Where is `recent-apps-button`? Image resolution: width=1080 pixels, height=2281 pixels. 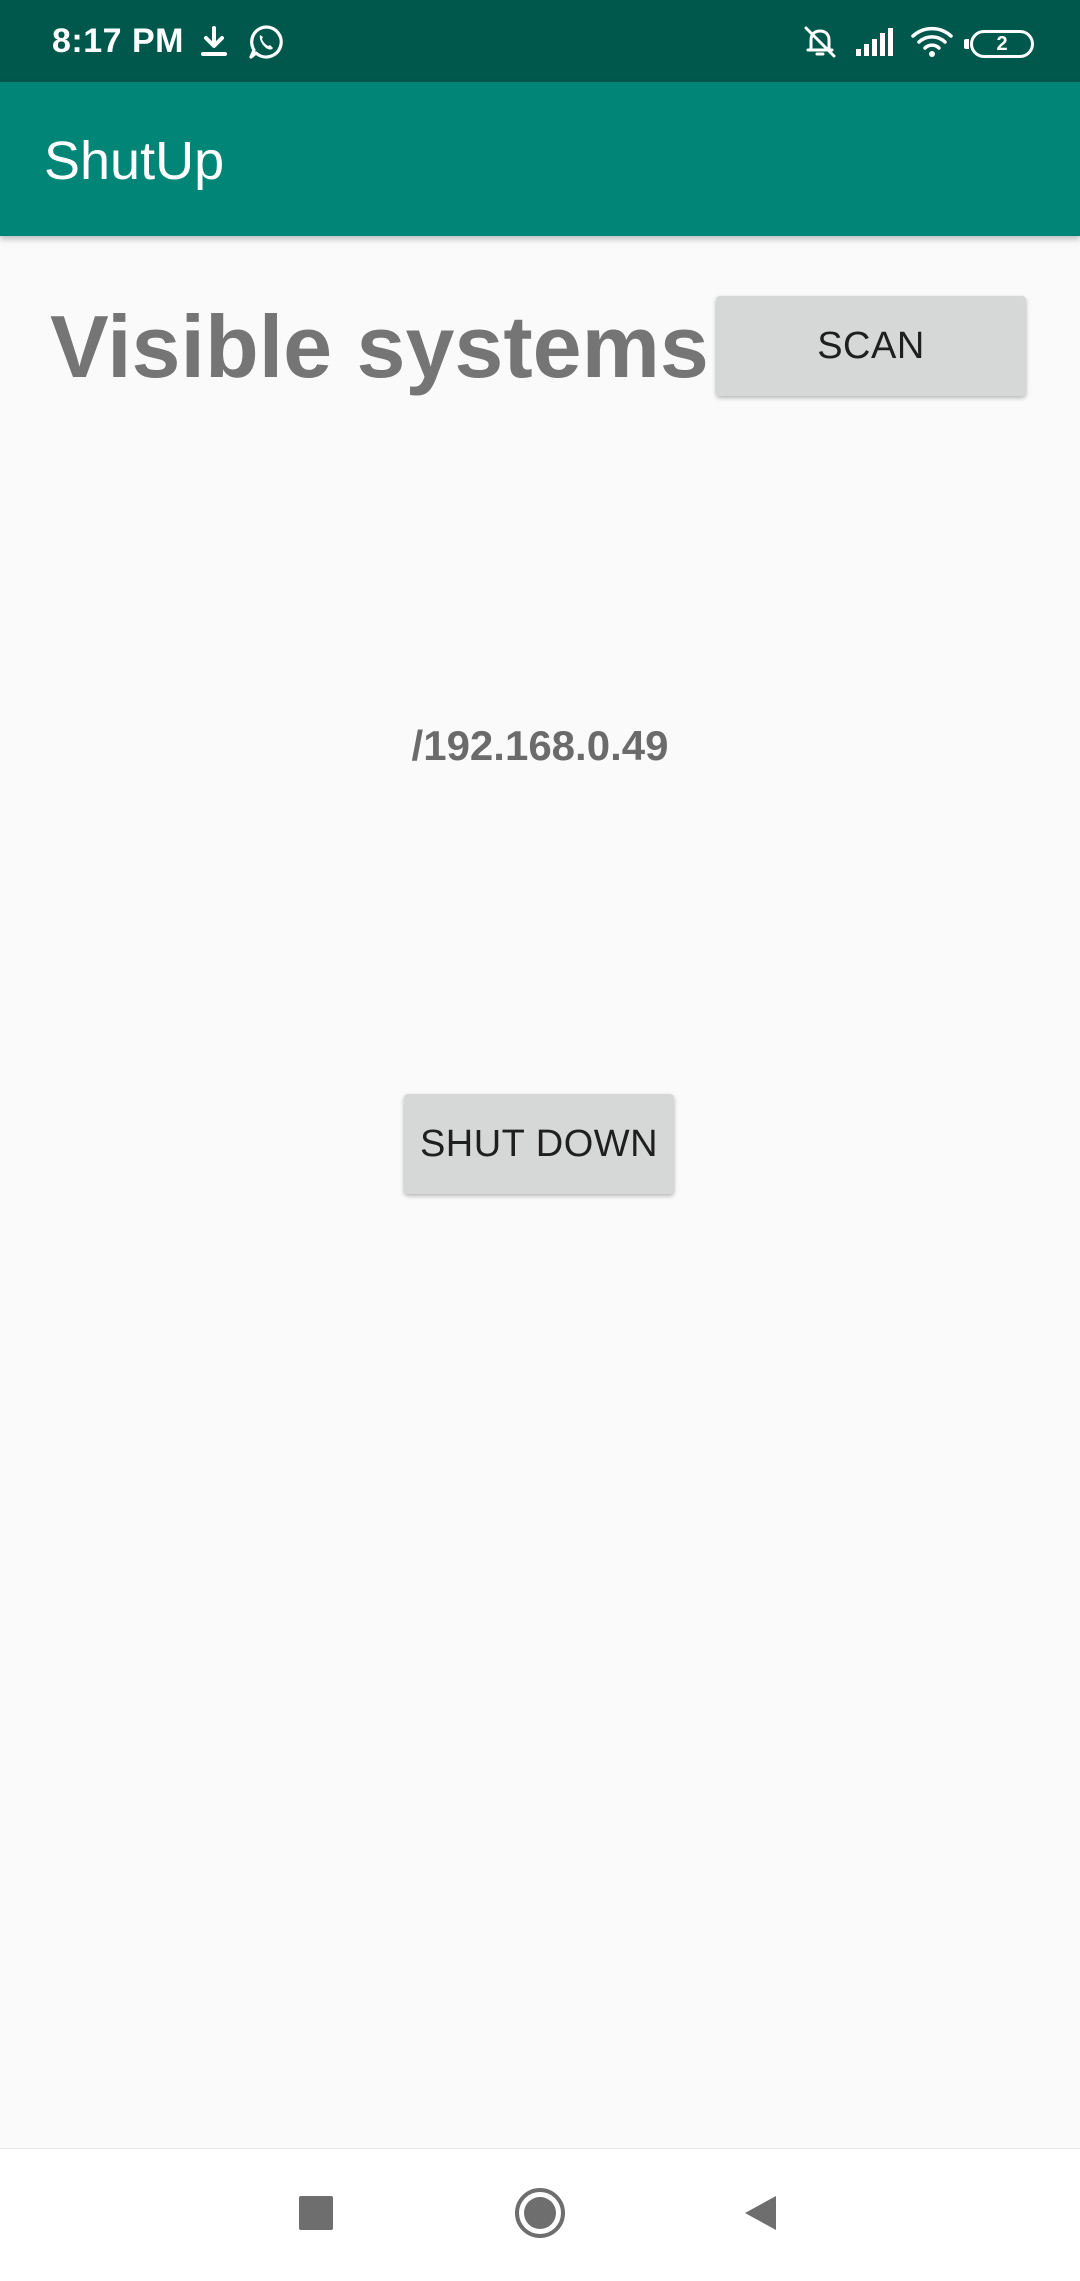 recent-apps-button is located at coordinates (316, 2215).